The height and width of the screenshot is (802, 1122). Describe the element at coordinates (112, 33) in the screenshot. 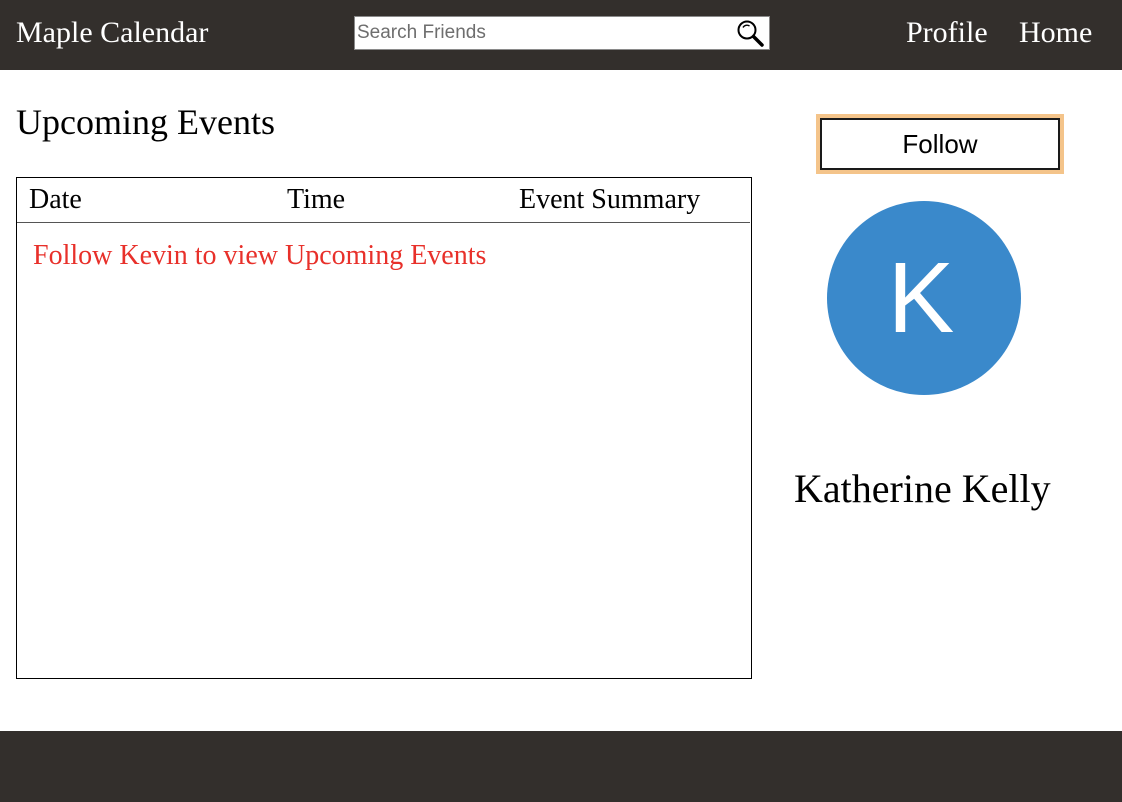

I see `app-brand: Maple Calendar` at that location.